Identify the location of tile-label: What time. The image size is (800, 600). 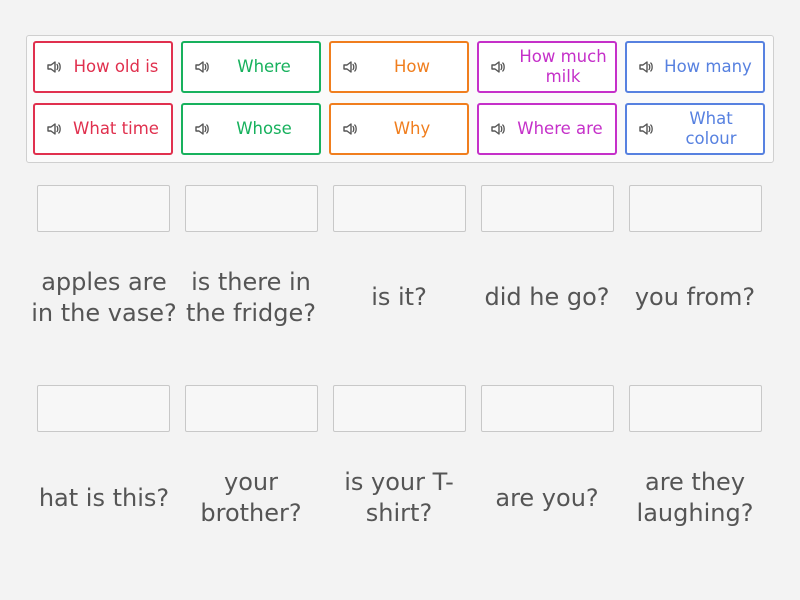
(116, 128).